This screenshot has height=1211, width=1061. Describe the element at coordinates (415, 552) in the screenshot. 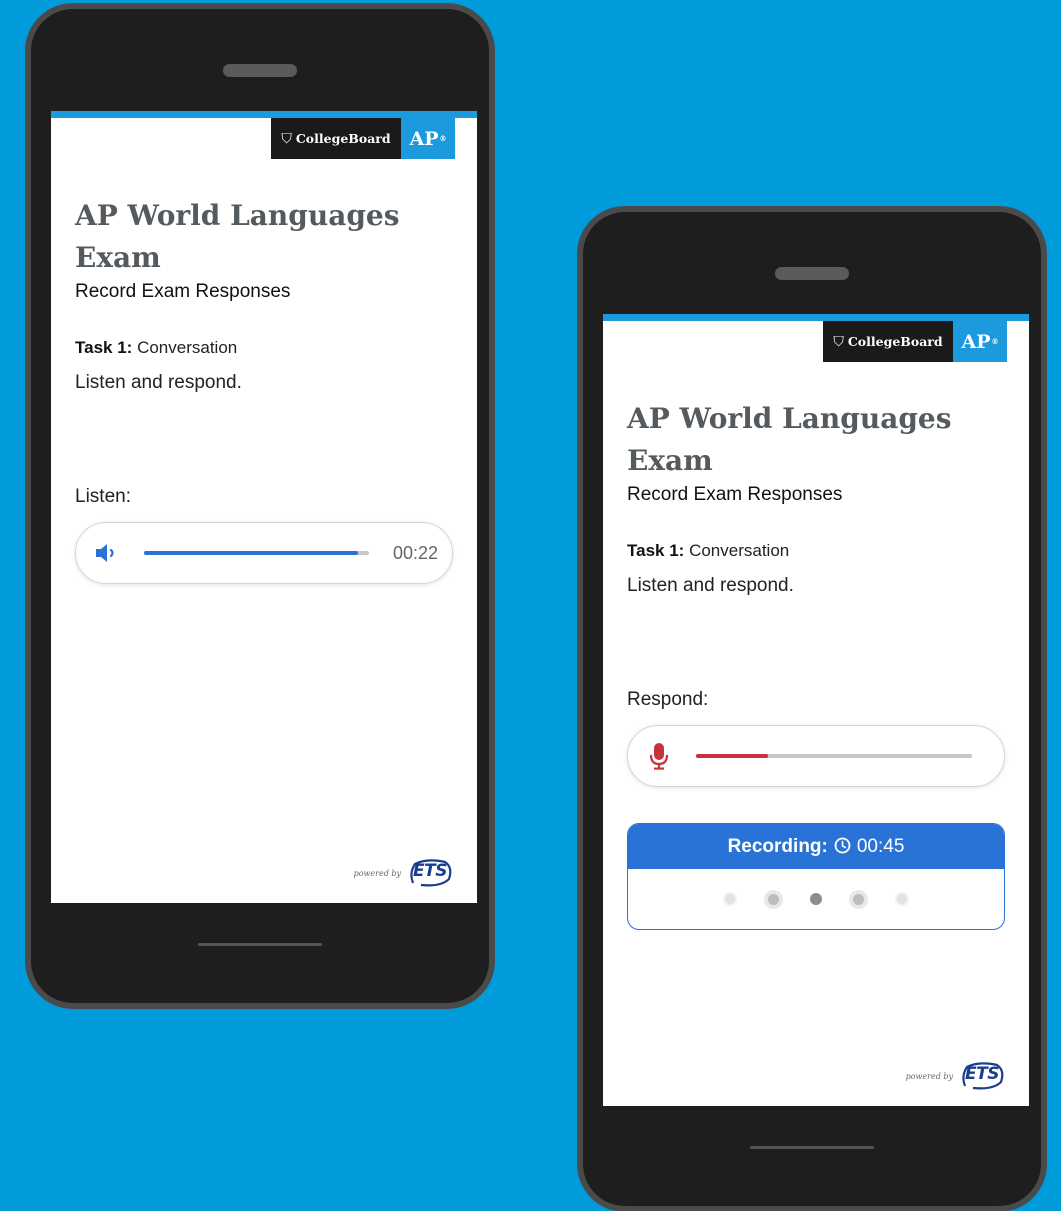

I see `audio-time: 00:22` at that location.